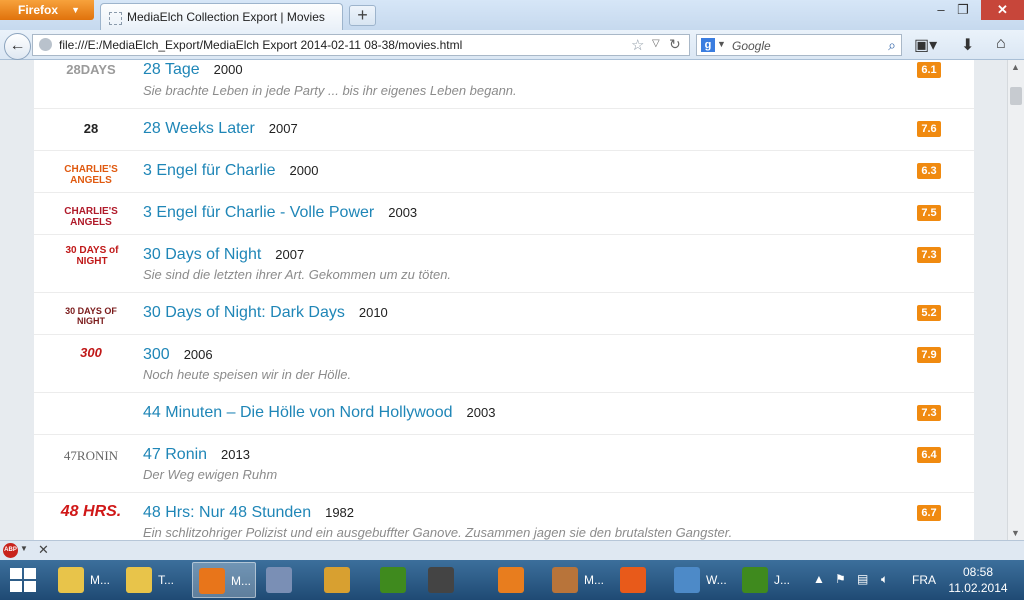 Image resolution: width=1024 pixels, height=600 pixels. What do you see at coordinates (481, 412) in the screenshot?
I see `movie-year: 2003` at bounding box center [481, 412].